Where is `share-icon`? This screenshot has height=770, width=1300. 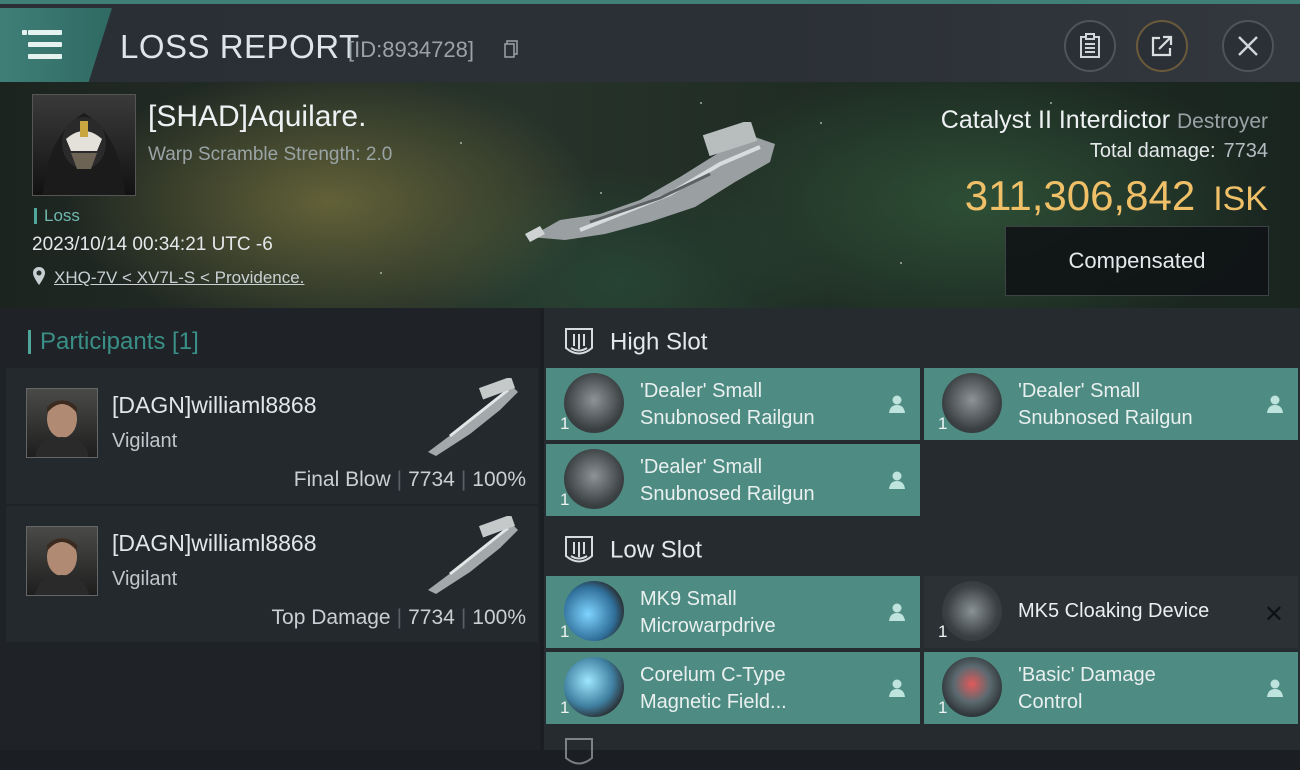
share-icon is located at coordinates (1162, 46).